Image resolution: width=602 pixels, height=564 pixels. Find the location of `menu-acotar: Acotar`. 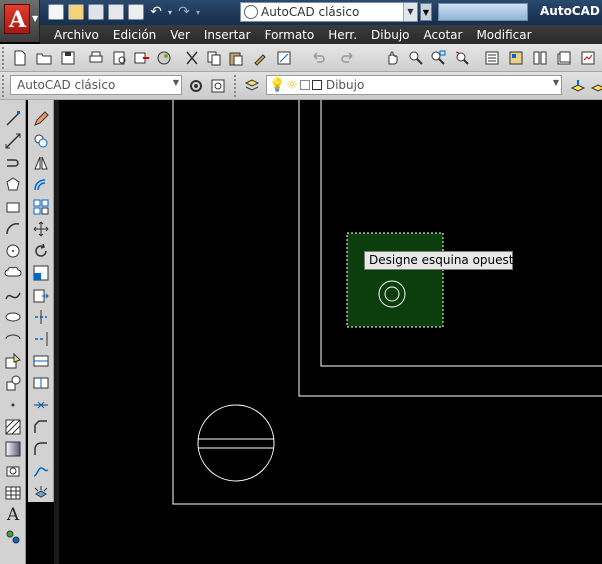

menu-acotar: Acotar is located at coordinates (443, 35).